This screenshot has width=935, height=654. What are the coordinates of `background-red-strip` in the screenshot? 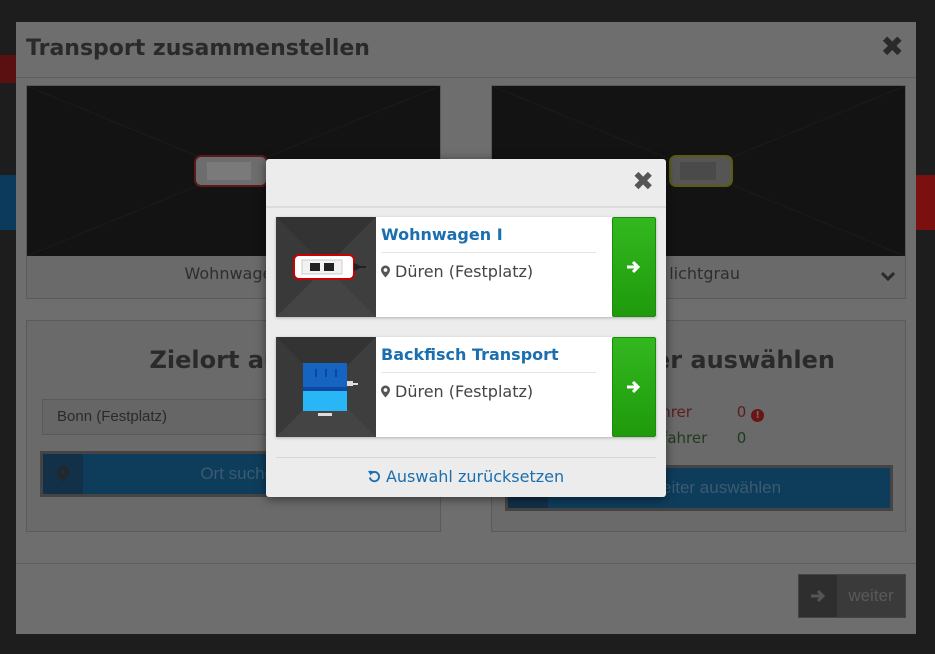 It's located at (8, 69).